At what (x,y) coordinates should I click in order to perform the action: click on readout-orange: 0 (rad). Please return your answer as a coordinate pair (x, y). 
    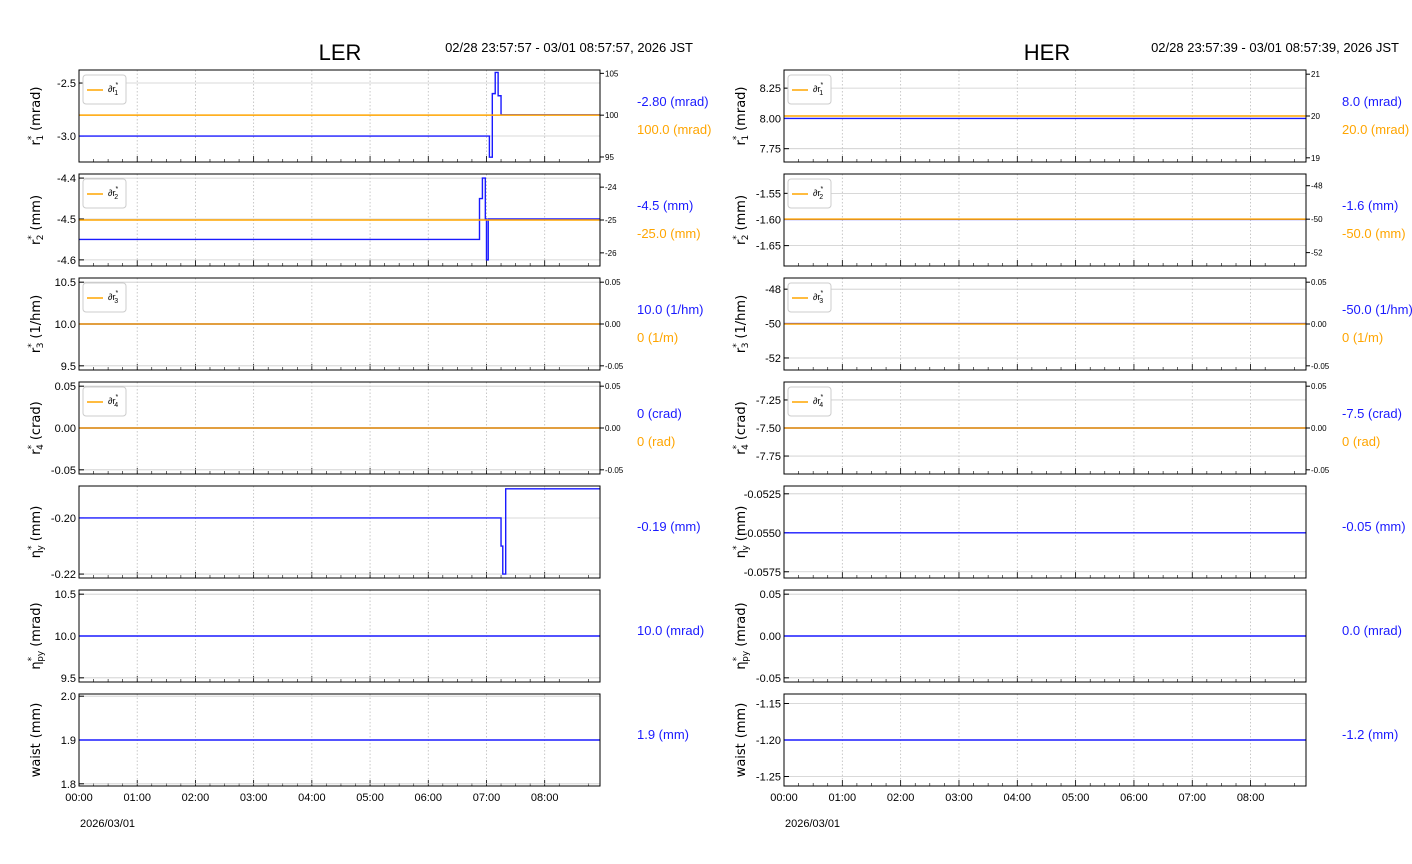
    Looking at the image, I should click on (656, 441).